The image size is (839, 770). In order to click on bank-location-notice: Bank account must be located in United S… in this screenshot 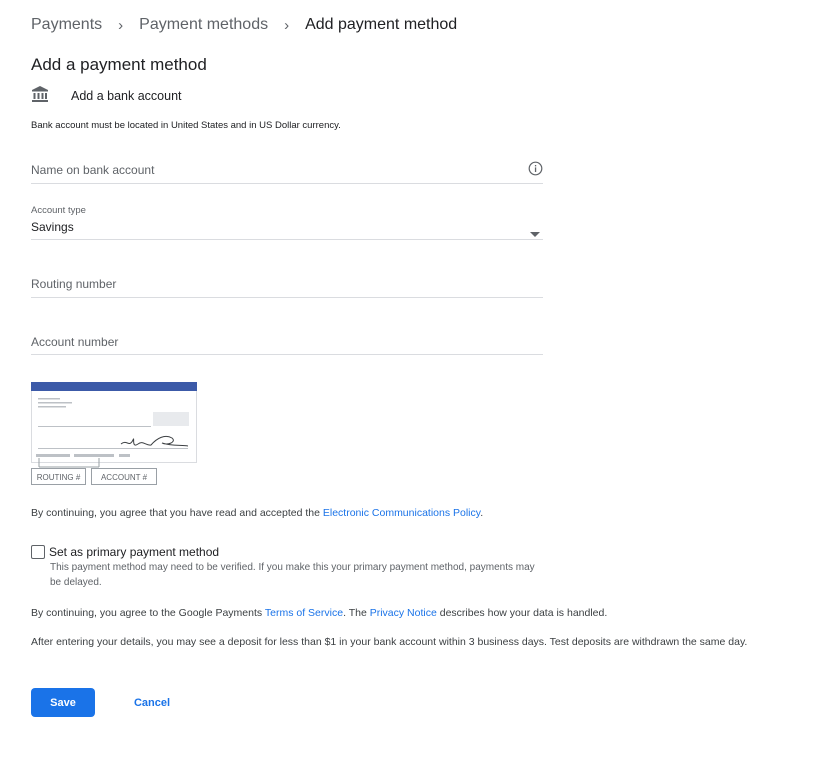, I will do `click(186, 125)`.